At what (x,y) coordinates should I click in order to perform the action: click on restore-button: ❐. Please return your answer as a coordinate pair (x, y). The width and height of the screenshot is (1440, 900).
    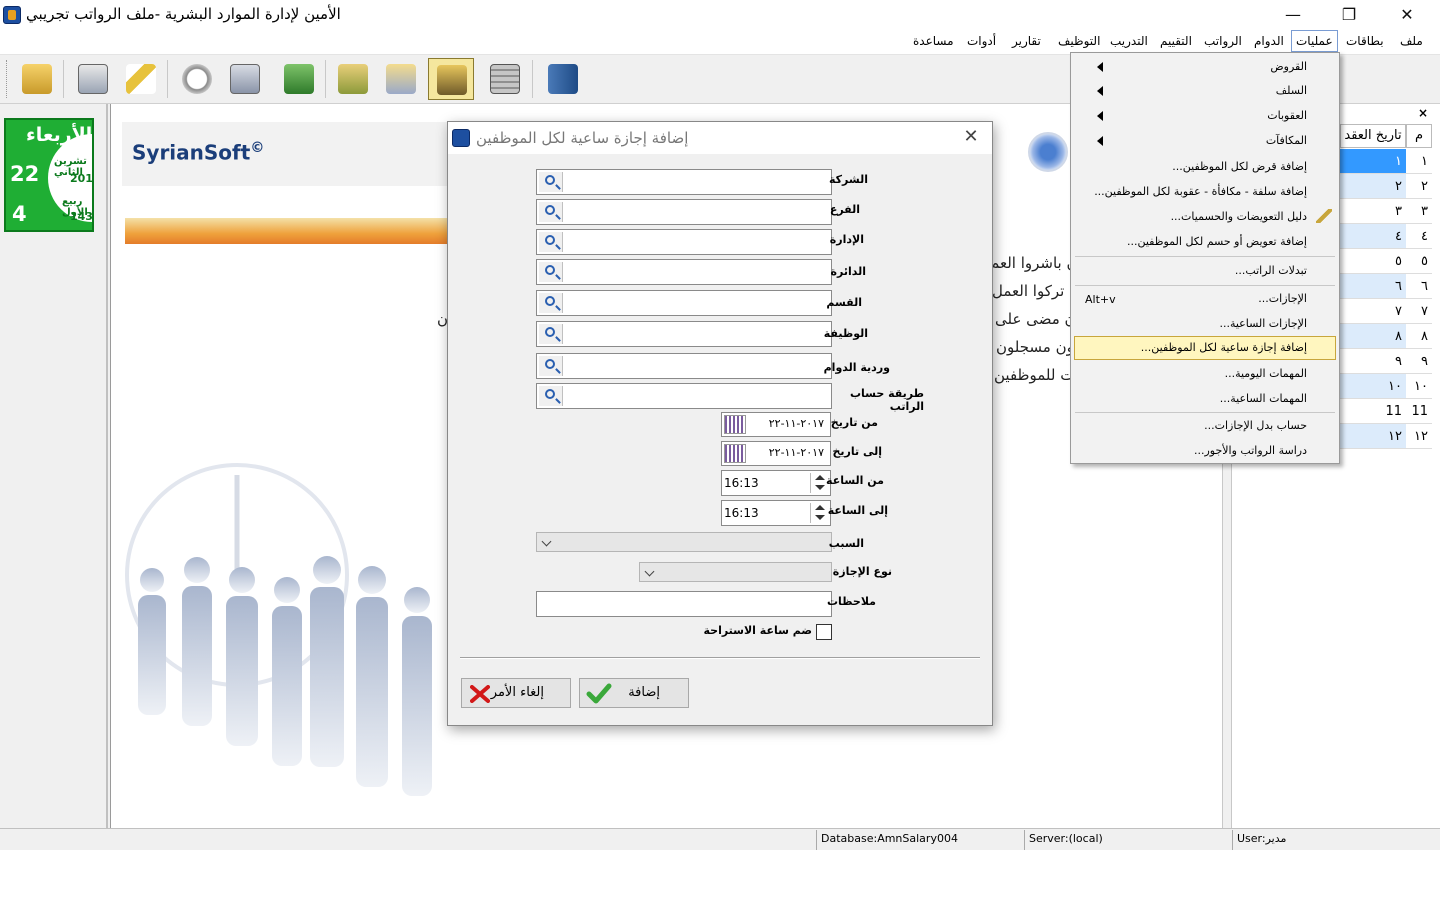
    Looking at the image, I should click on (1349, 15).